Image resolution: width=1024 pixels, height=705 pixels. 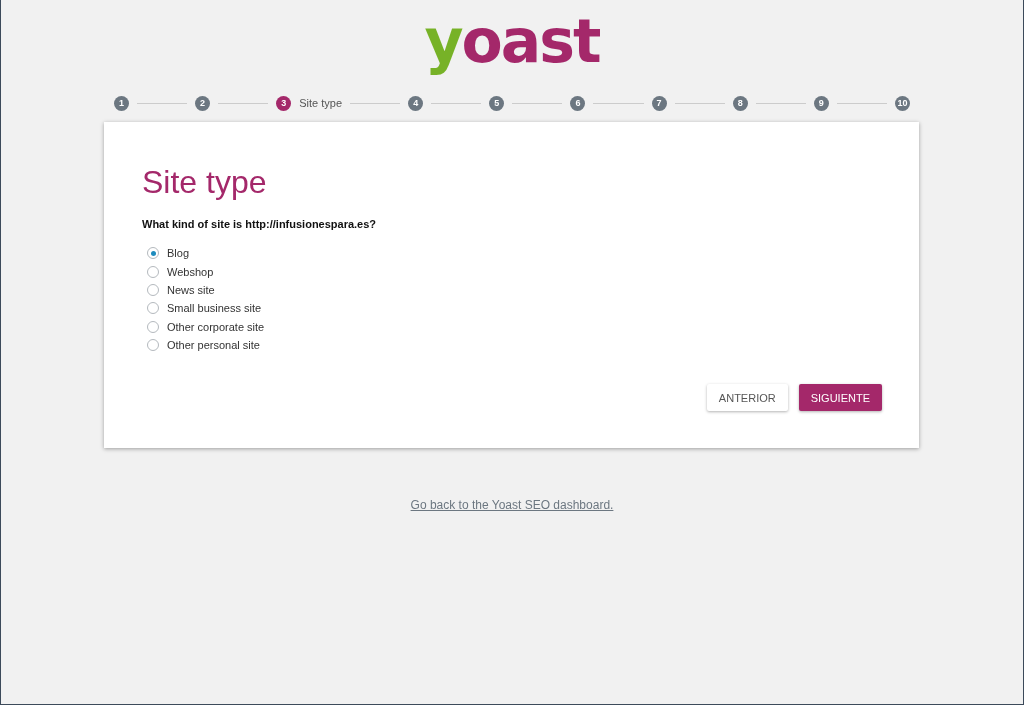 I want to click on option-label: Small business site, so click(x=214, y=308).